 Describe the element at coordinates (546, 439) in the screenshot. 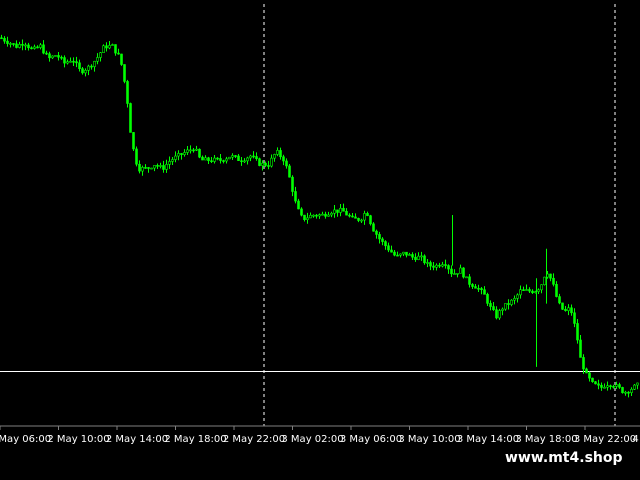

I see `x-tick-label: 3 May 18:00` at that location.